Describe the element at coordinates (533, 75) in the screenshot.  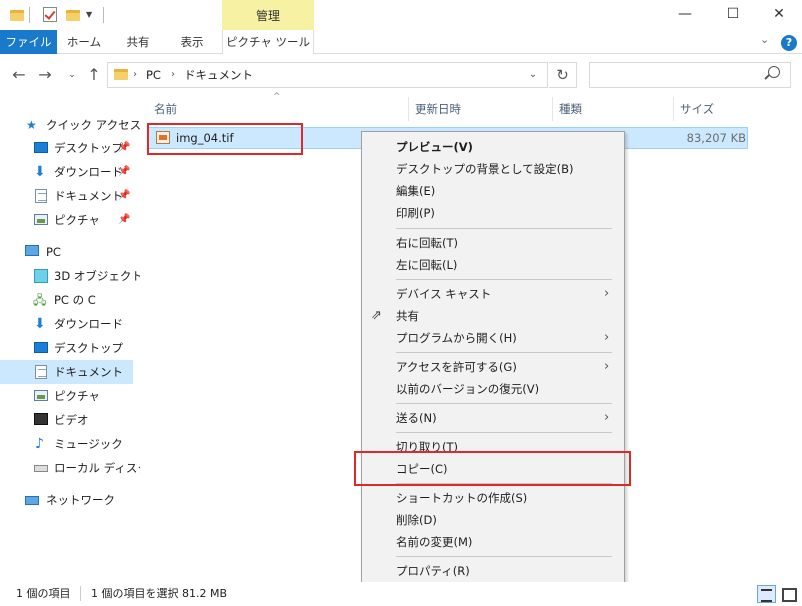
I see `address-dropdown-icon: ⌄` at that location.